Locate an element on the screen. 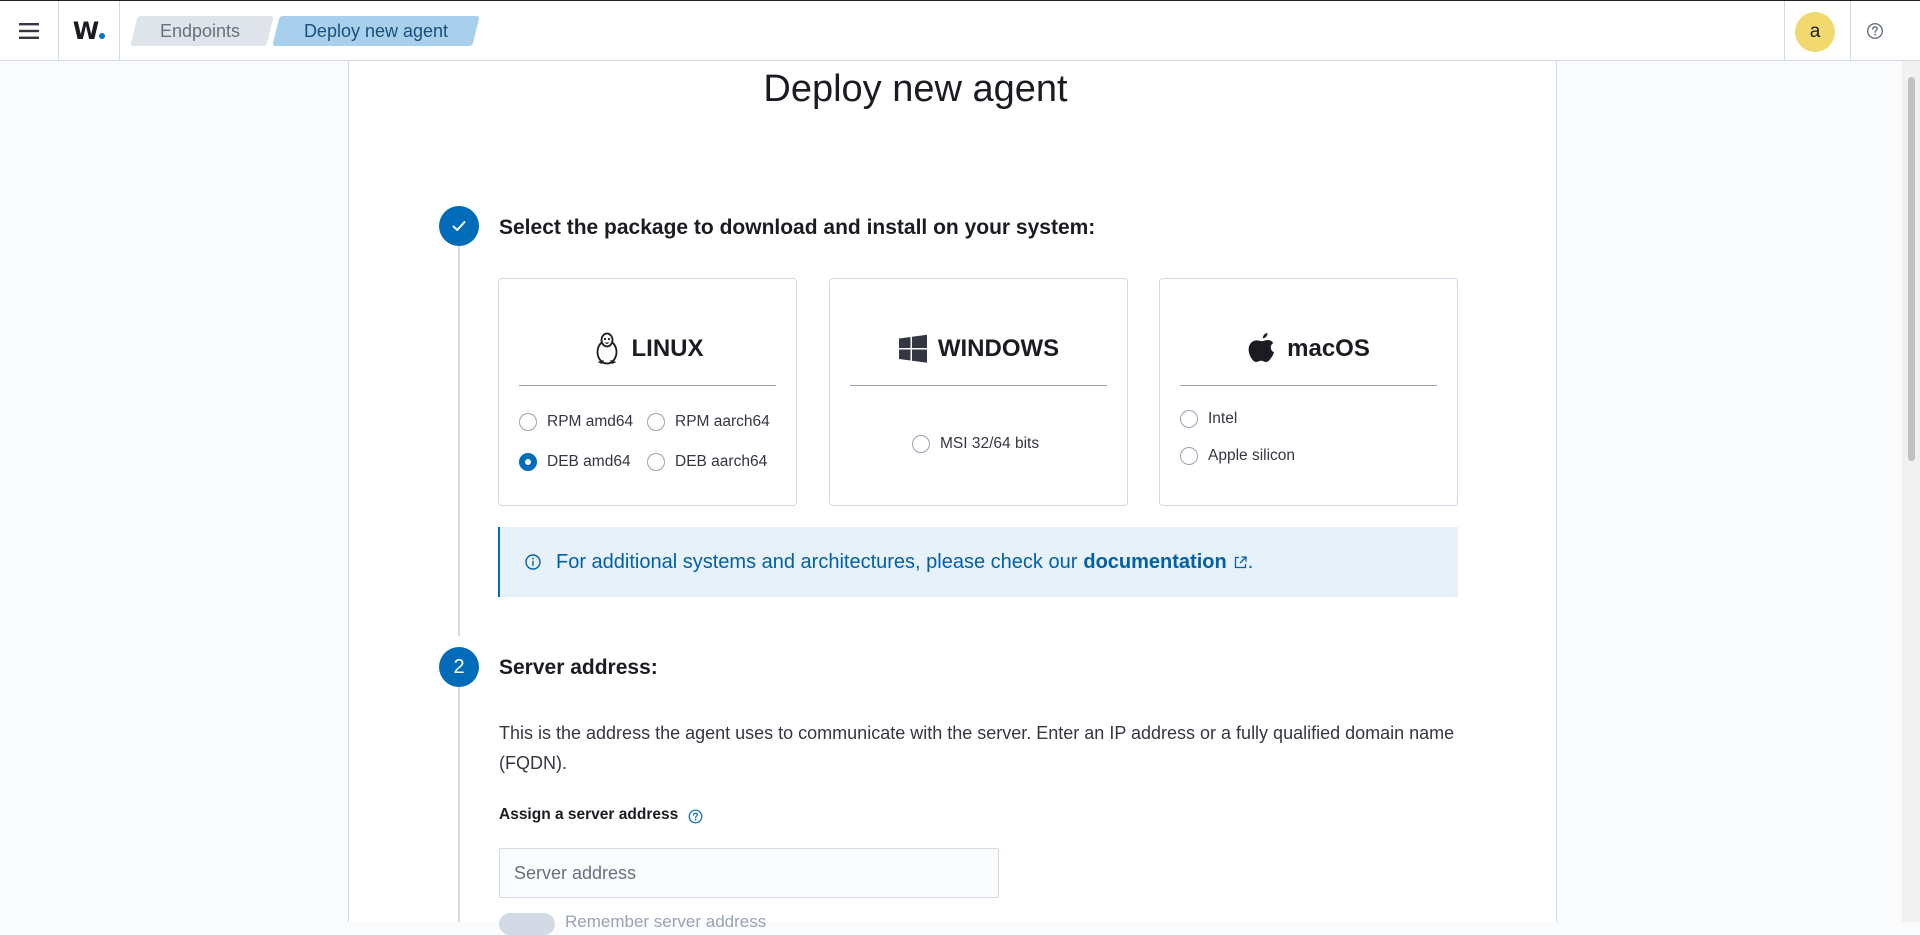 The height and width of the screenshot is (935, 1920). windows-card: WINDOWS MSI 32/64 bits is located at coordinates (978, 392).